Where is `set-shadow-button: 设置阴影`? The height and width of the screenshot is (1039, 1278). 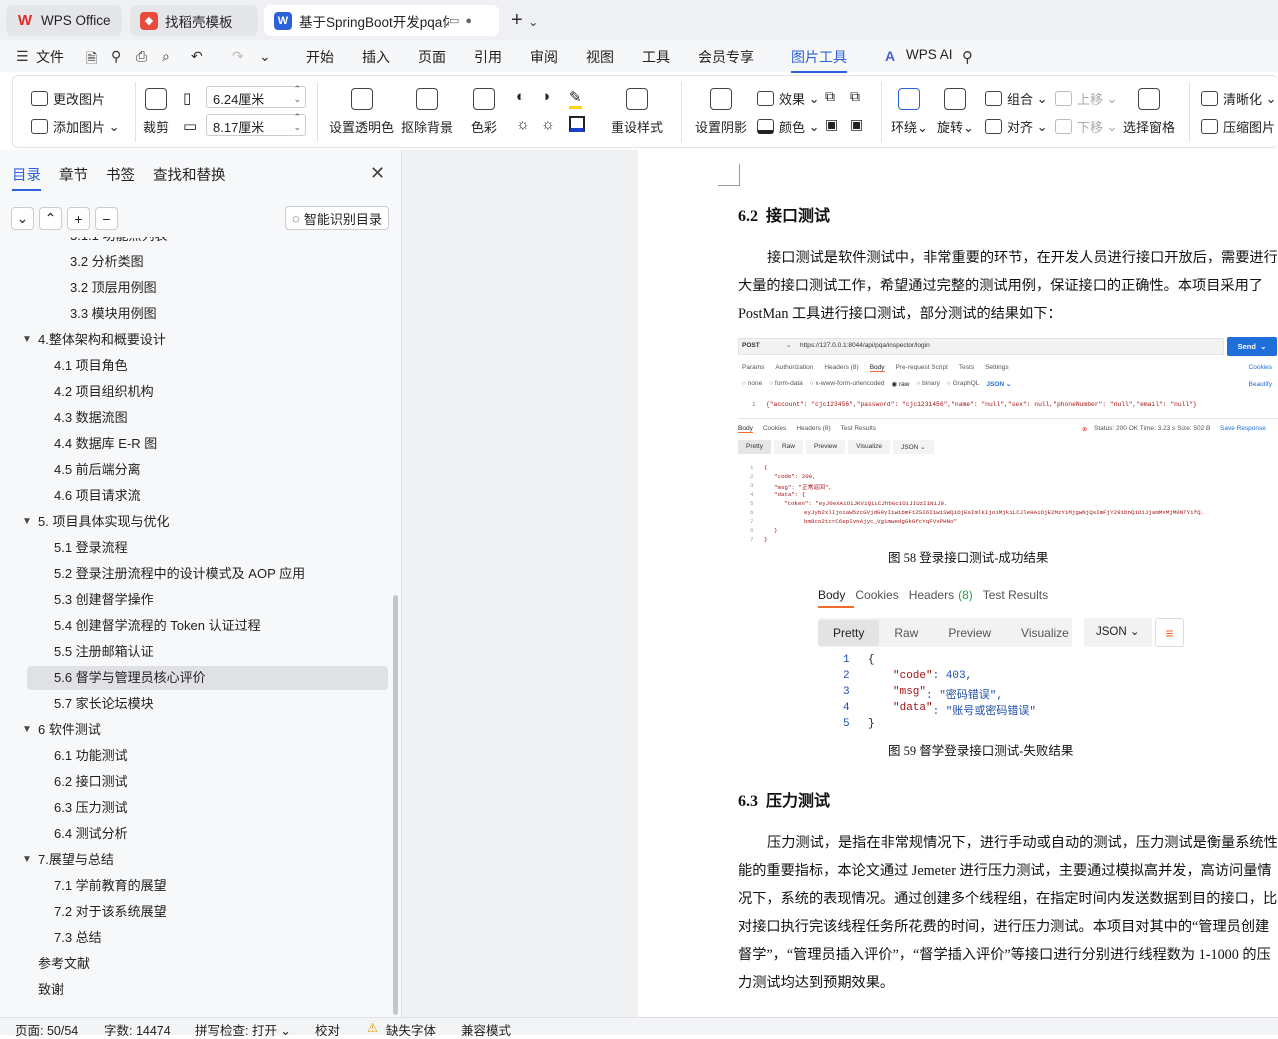
set-shadow-button: 设置阴影 is located at coordinates (721, 112).